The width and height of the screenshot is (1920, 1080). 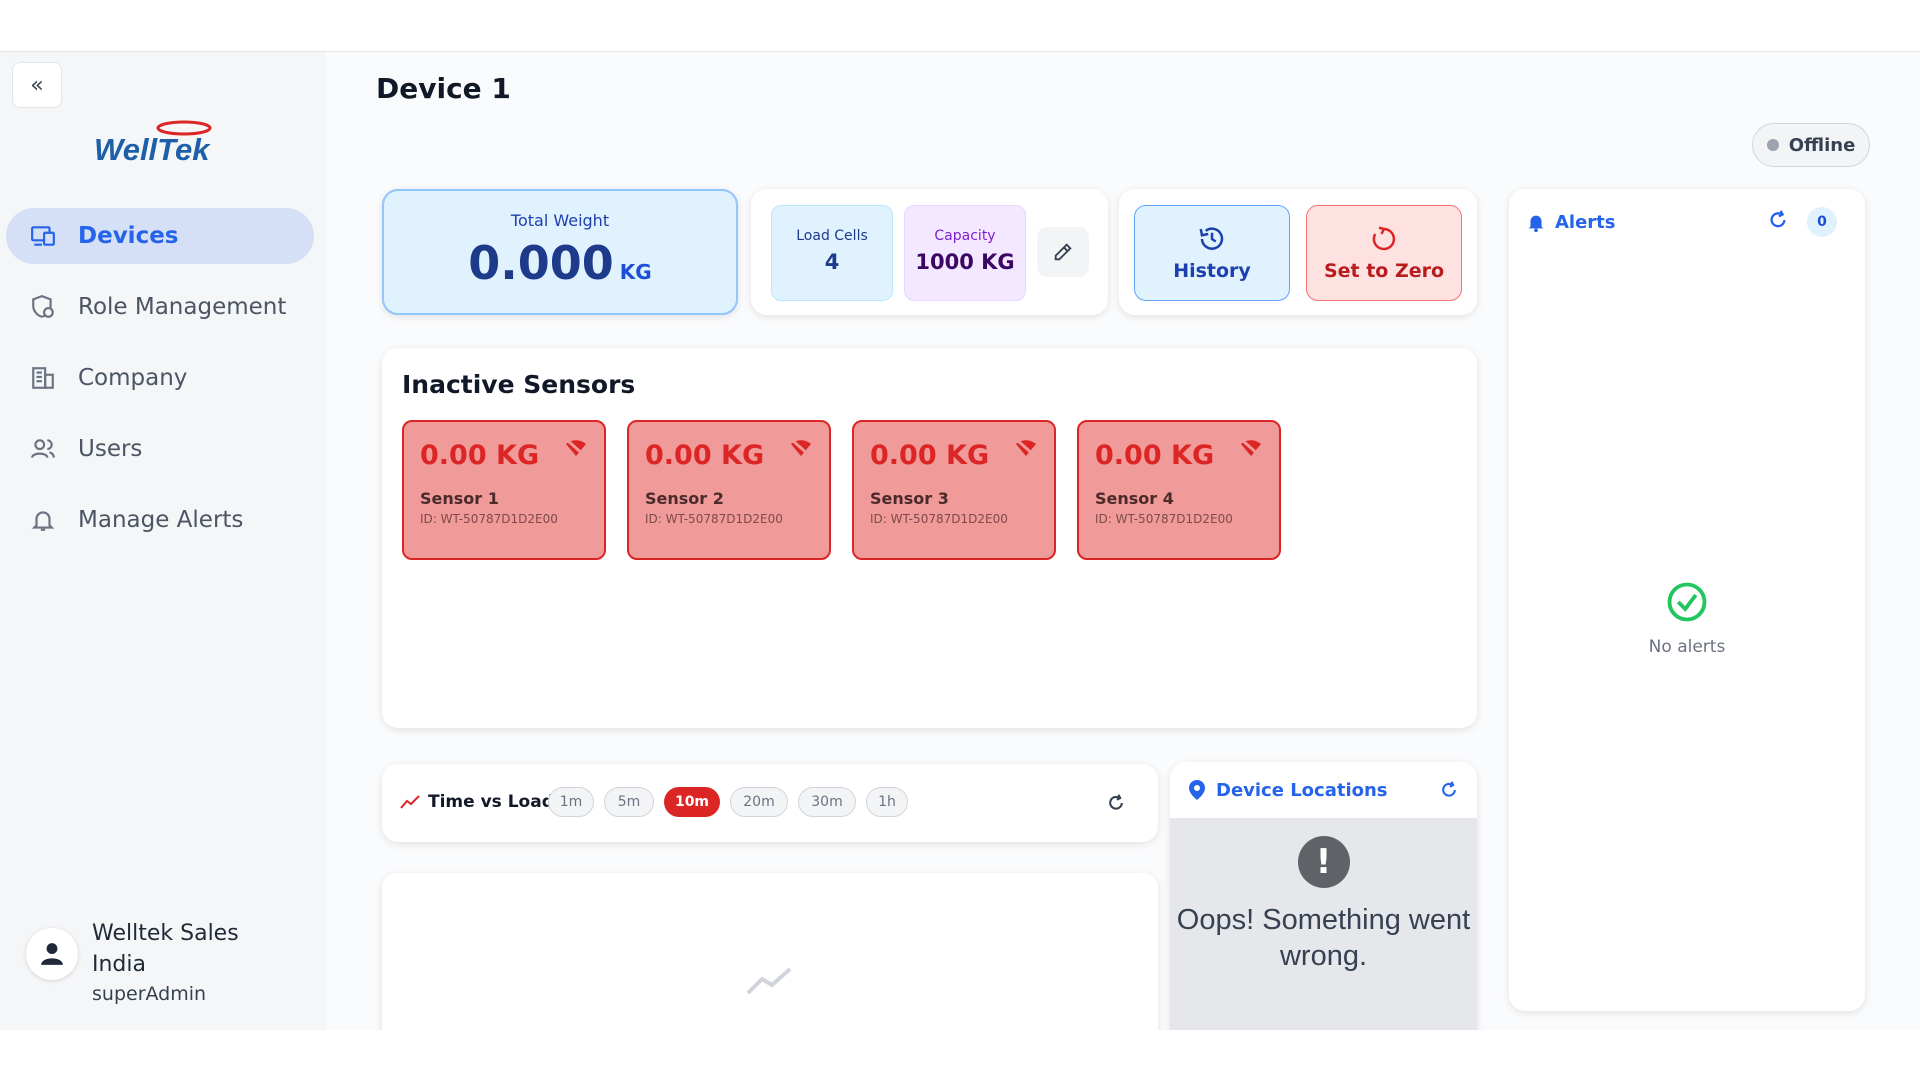 I want to click on sensor-name: Sensor 3, so click(x=909, y=498).